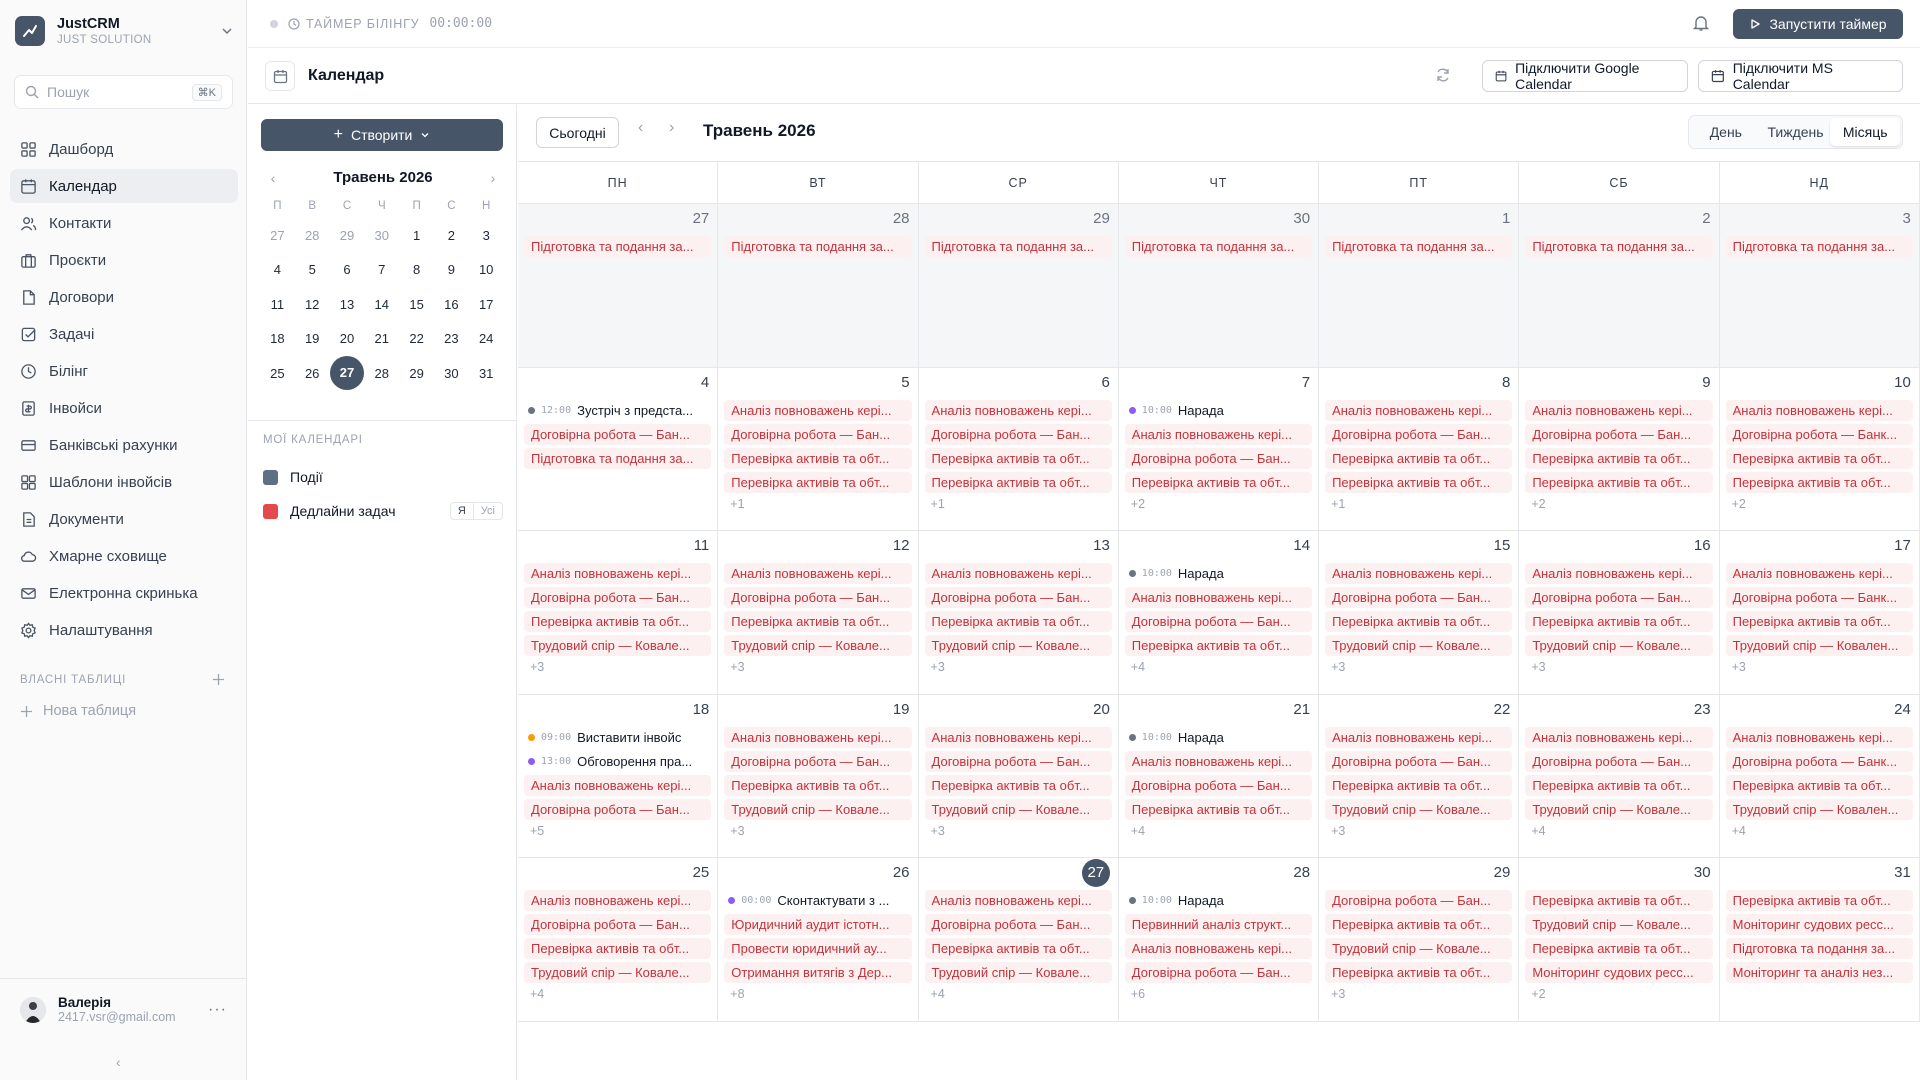  Describe the element at coordinates (347, 338) in the screenshot. I see `mini-day: 20` at that location.